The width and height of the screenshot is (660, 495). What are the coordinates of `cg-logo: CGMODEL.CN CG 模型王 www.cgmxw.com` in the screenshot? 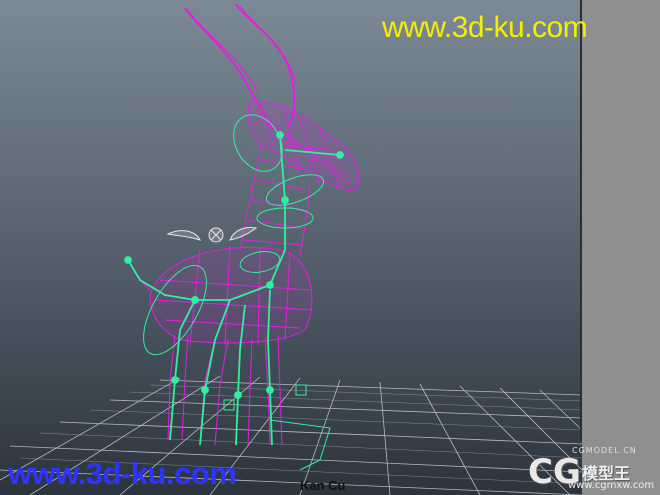 It's located at (593, 470).